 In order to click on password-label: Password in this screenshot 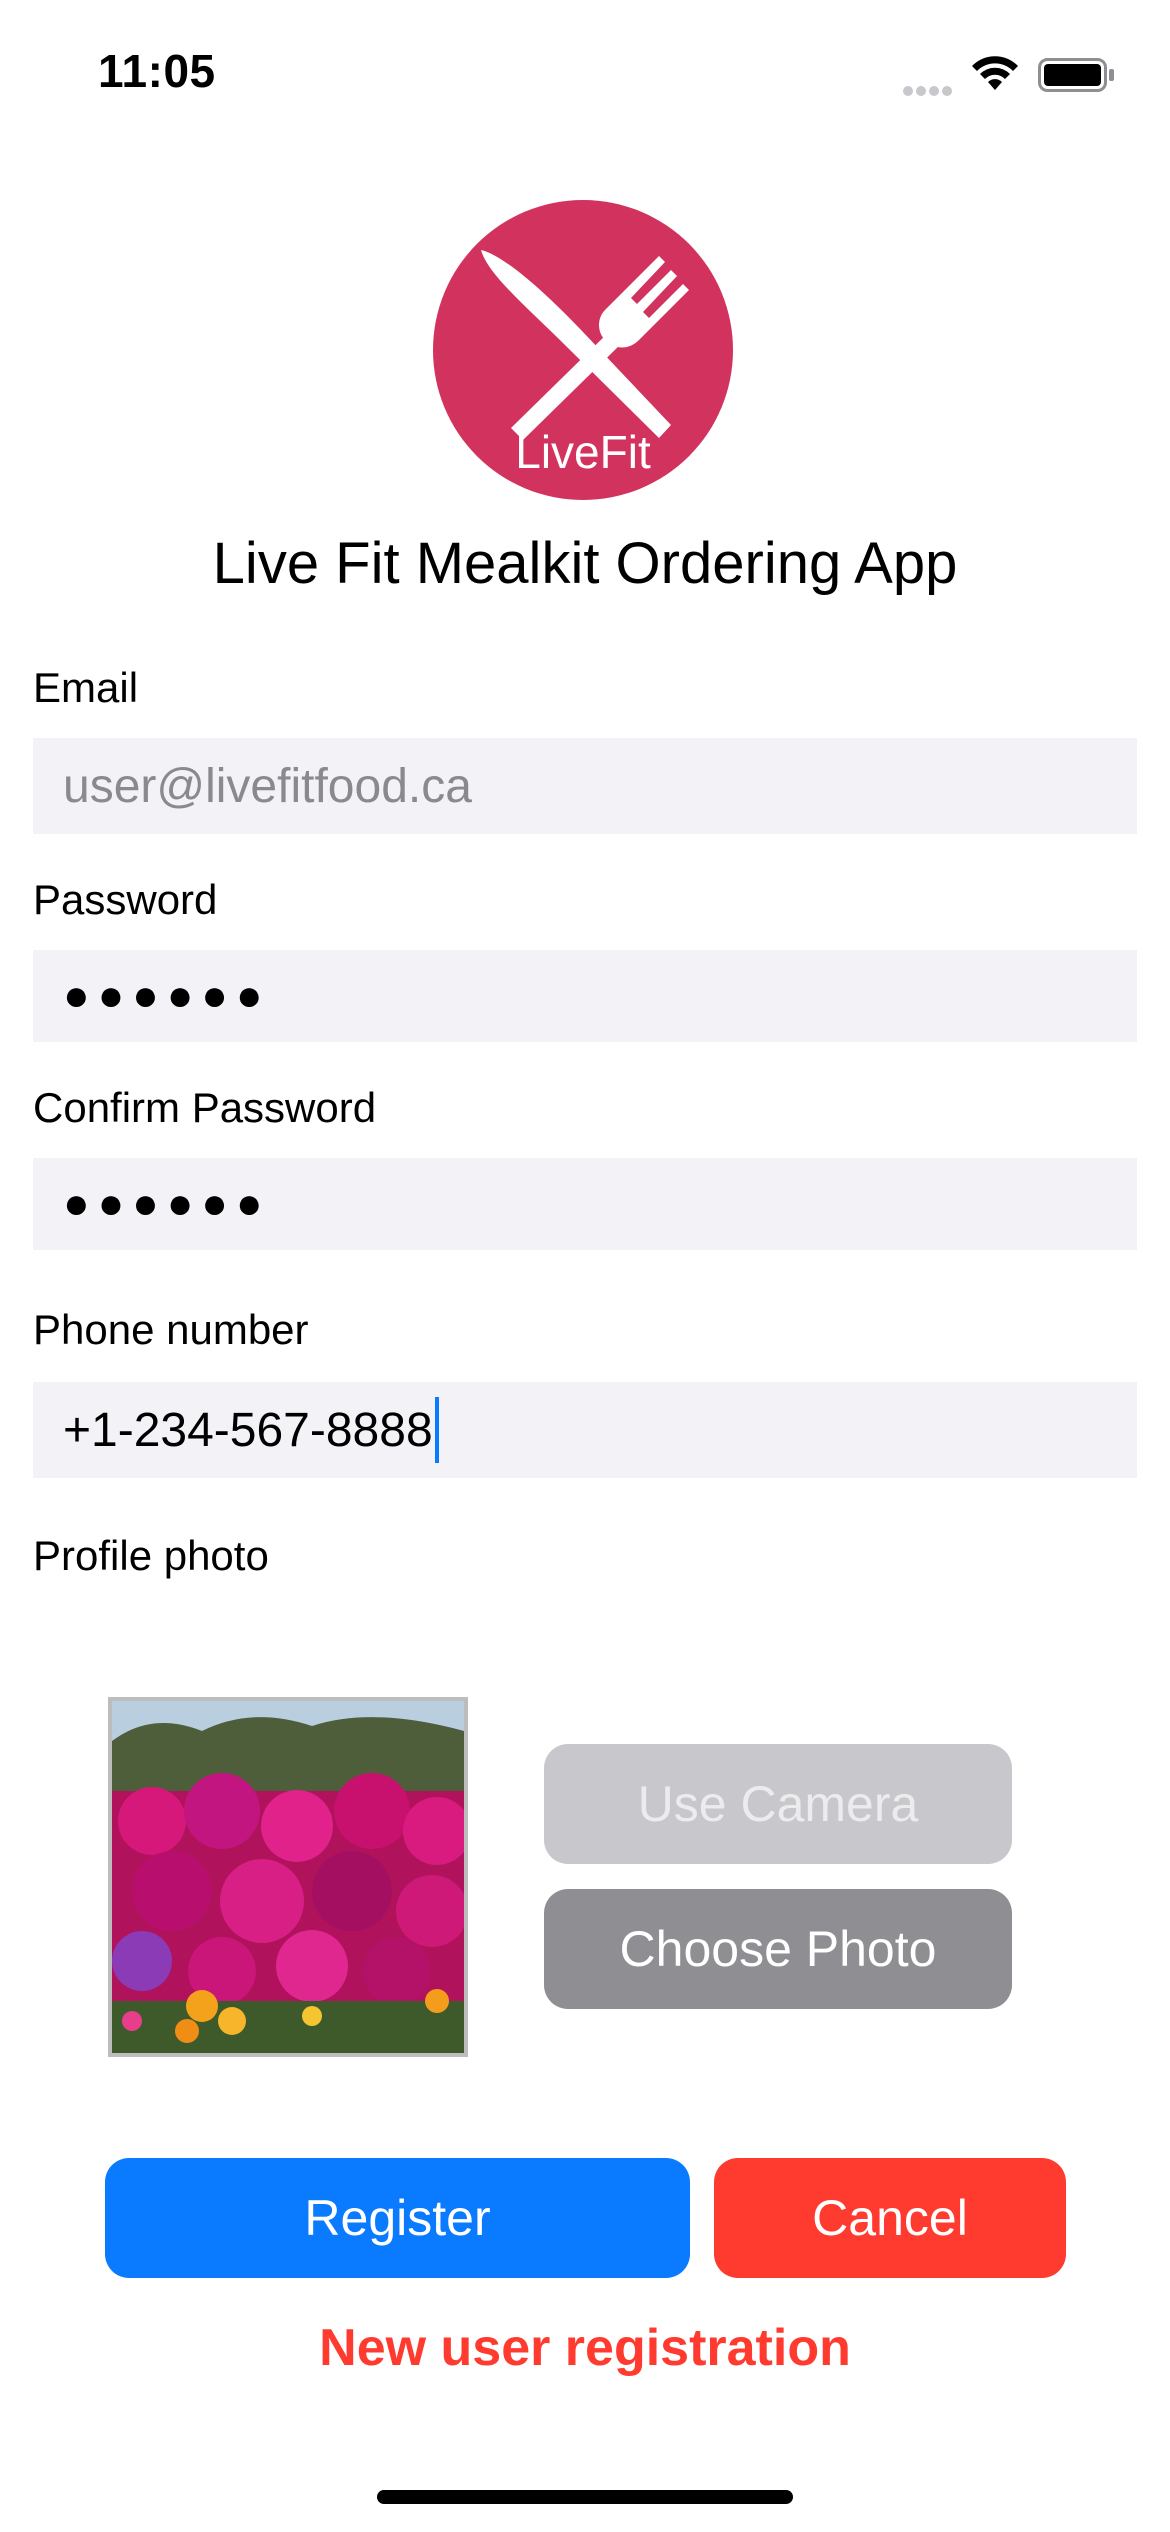, I will do `click(125, 899)`.